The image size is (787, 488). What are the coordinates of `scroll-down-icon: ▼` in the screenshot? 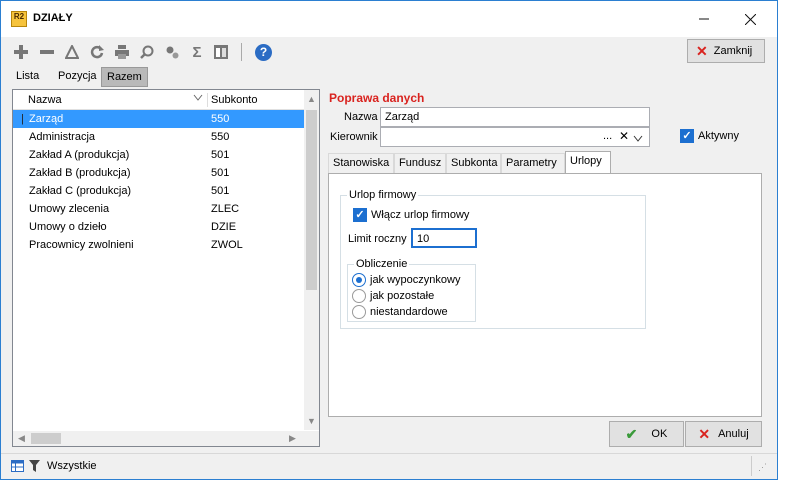 It's located at (311, 421).